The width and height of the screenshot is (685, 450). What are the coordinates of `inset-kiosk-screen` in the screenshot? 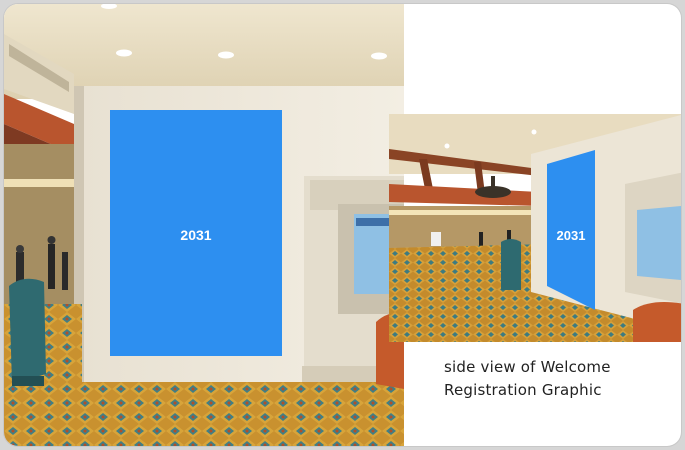 It's located at (659, 243).